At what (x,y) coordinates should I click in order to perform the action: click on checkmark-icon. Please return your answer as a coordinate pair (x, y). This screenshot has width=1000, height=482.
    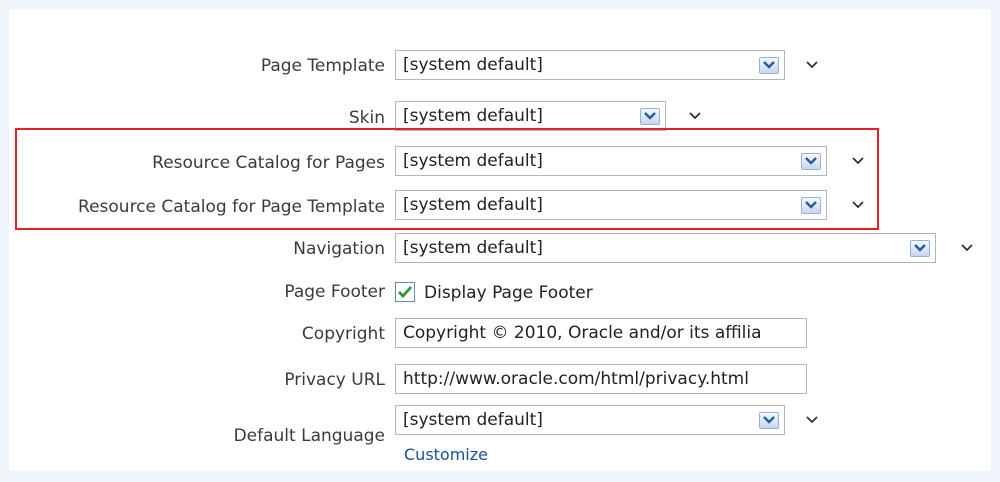
    Looking at the image, I should click on (405, 292).